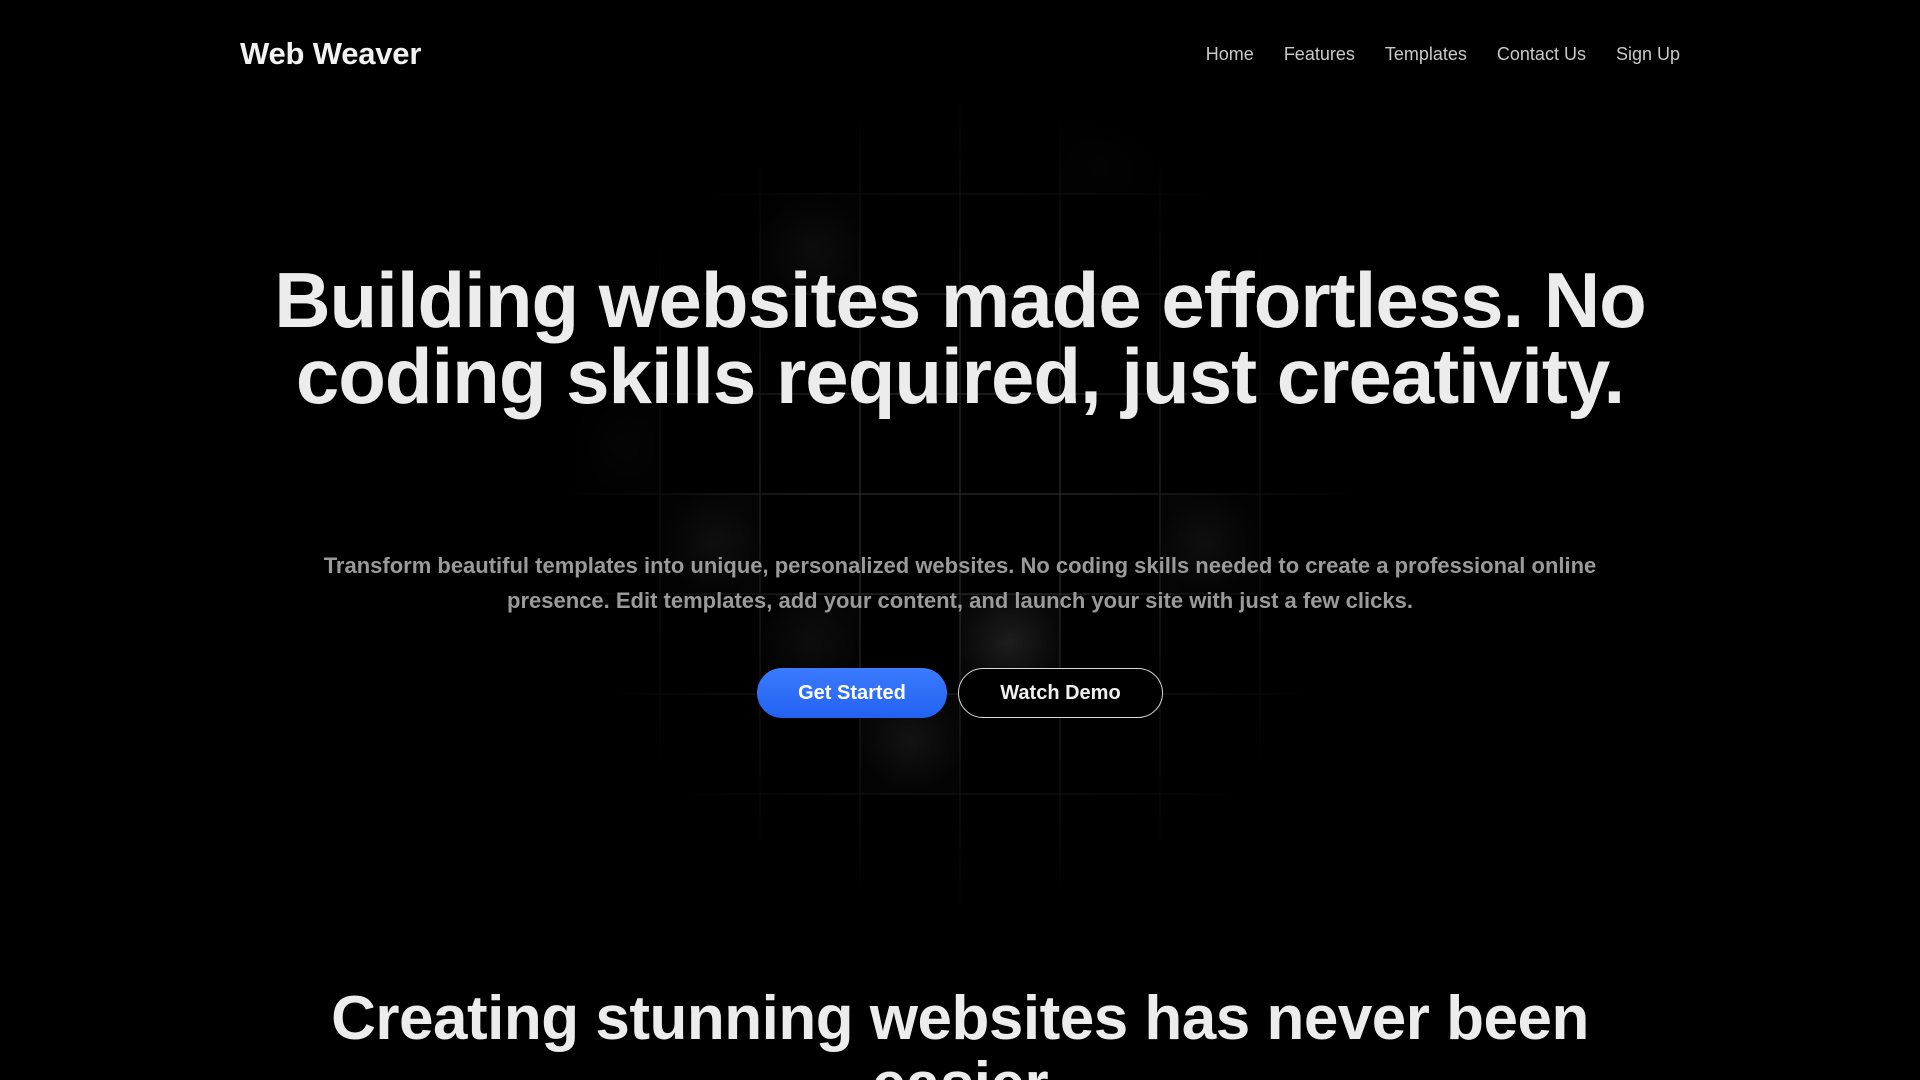  I want to click on nav-link-home: Home, so click(1230, 54).